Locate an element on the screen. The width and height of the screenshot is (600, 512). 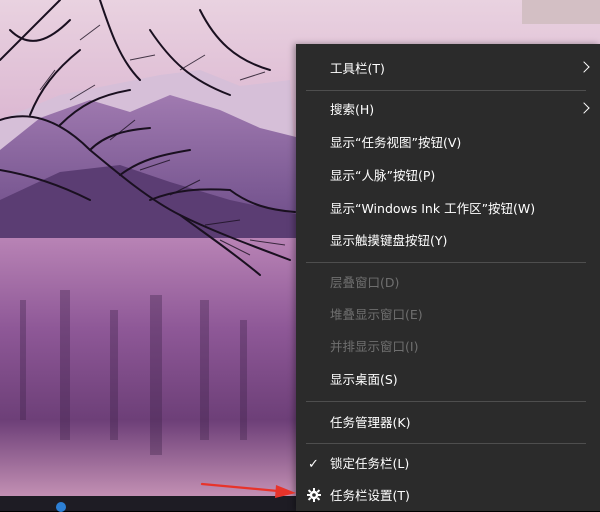
gear-icon is located at coordinates (314, 497).